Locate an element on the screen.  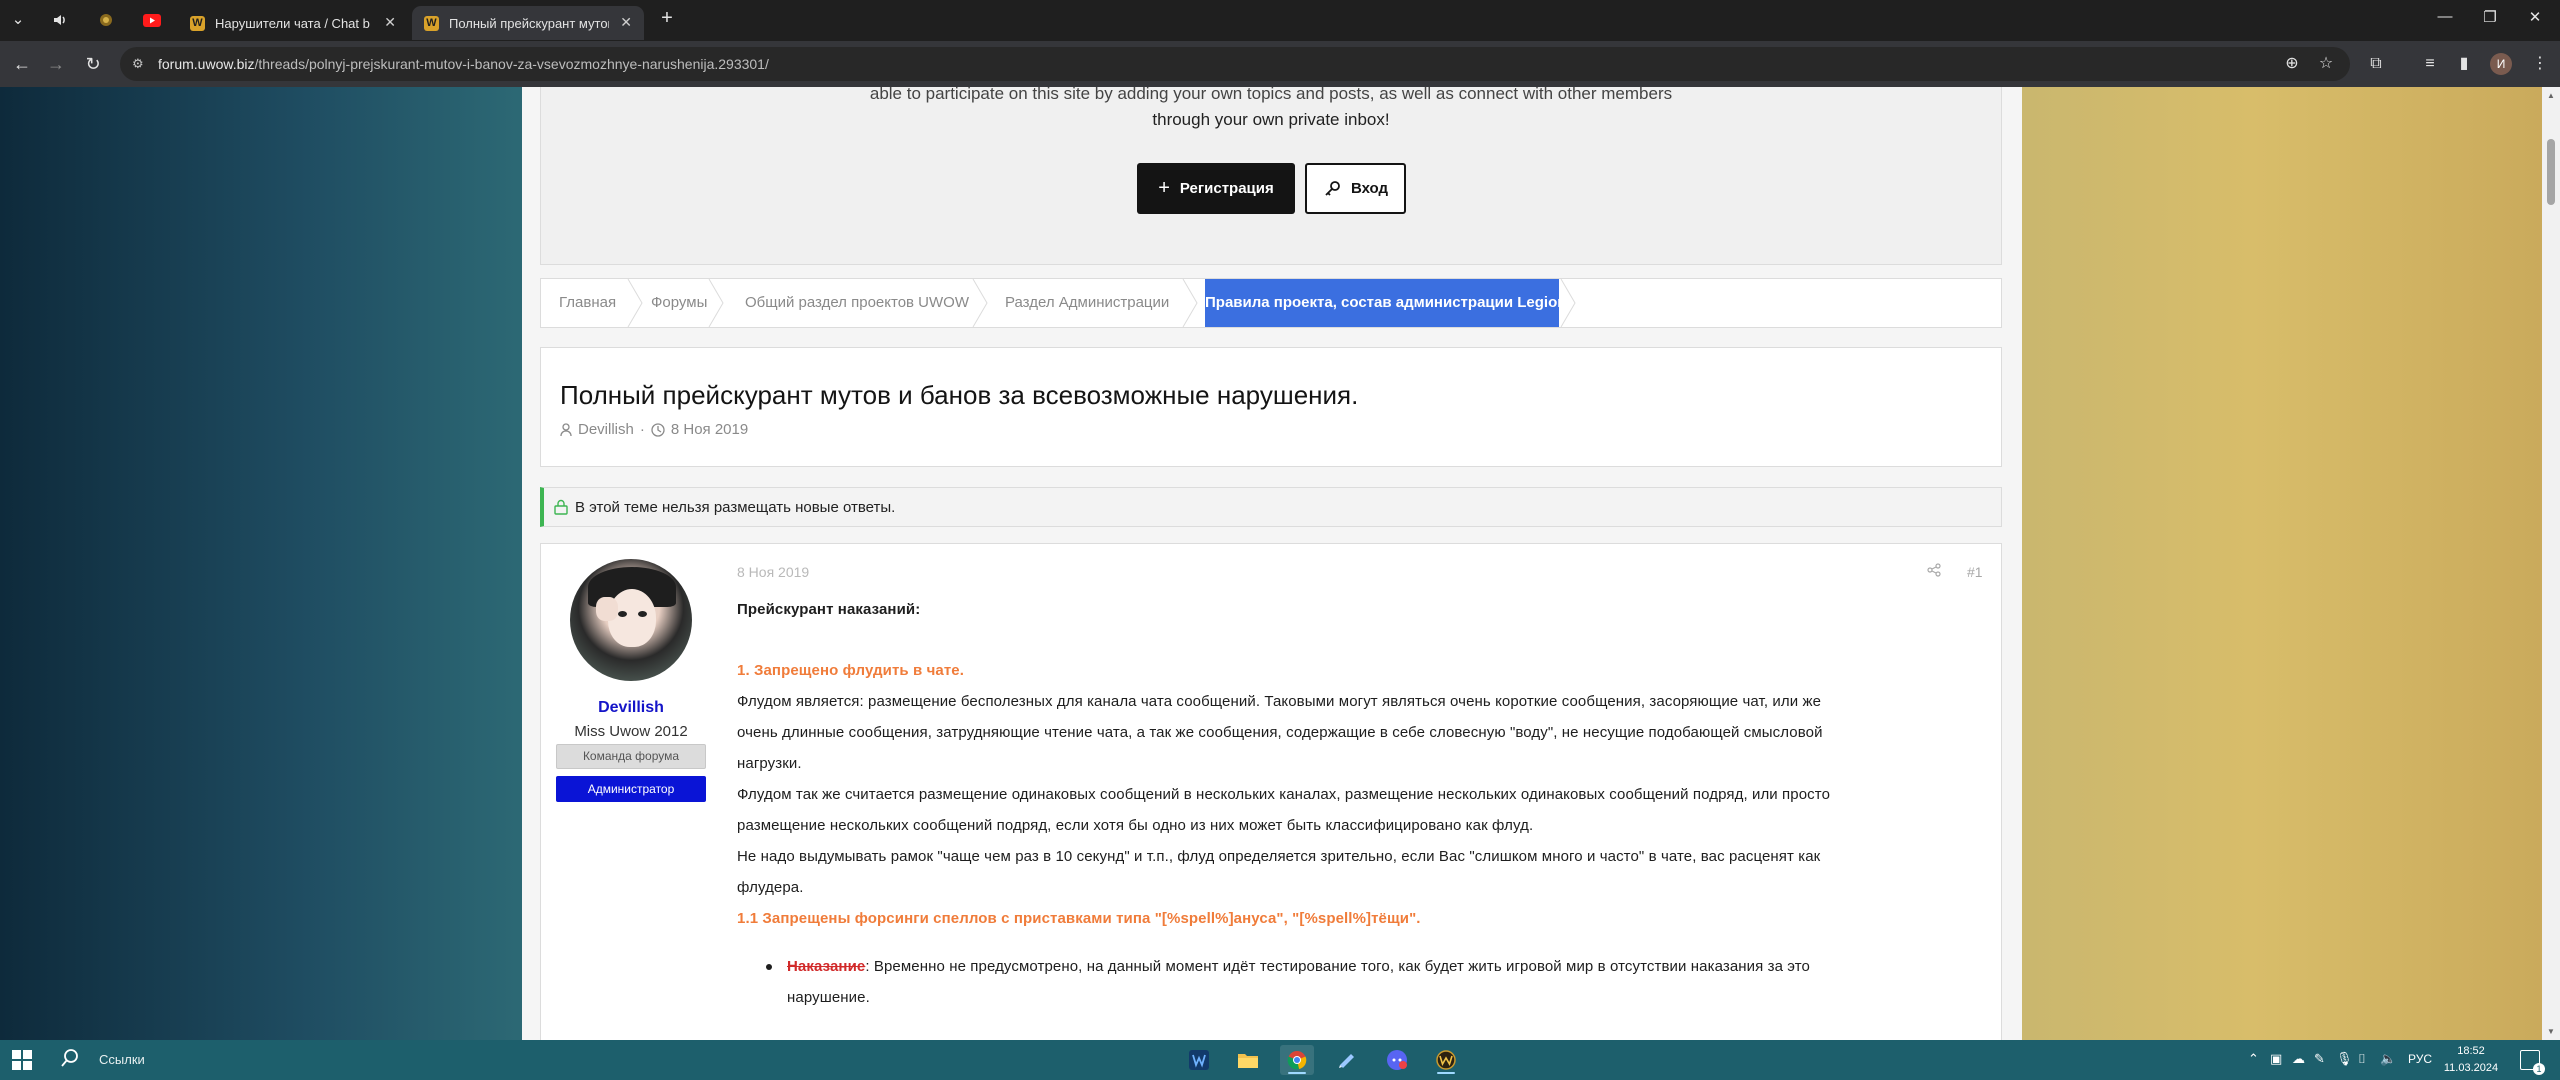
taskbar-app-wow is located at coordinates (1446, 1060).